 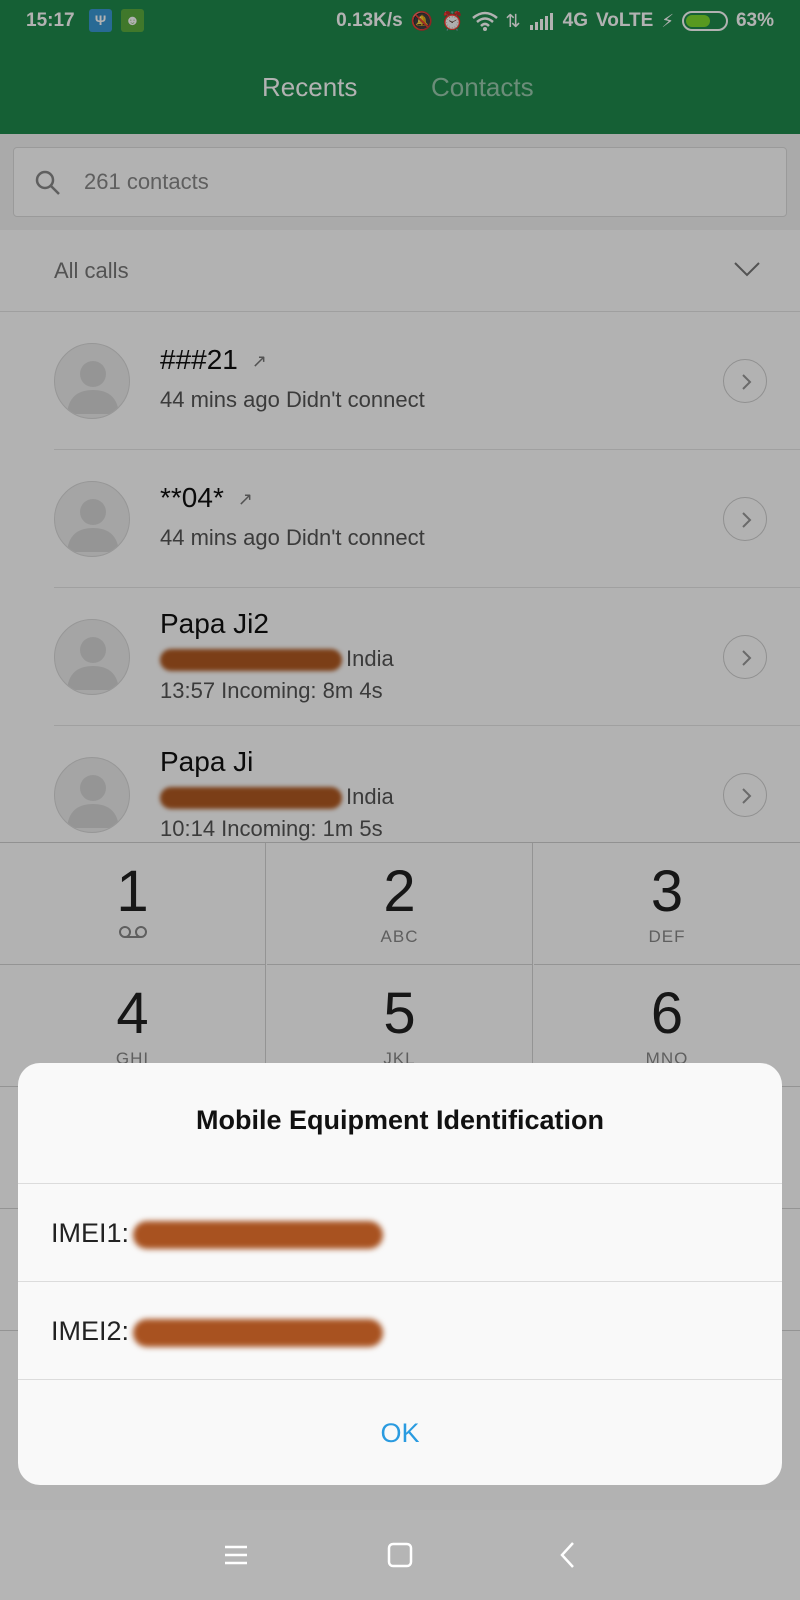 I want to click on imei1-text: IMEI1:, so click(x=217, y=1233).